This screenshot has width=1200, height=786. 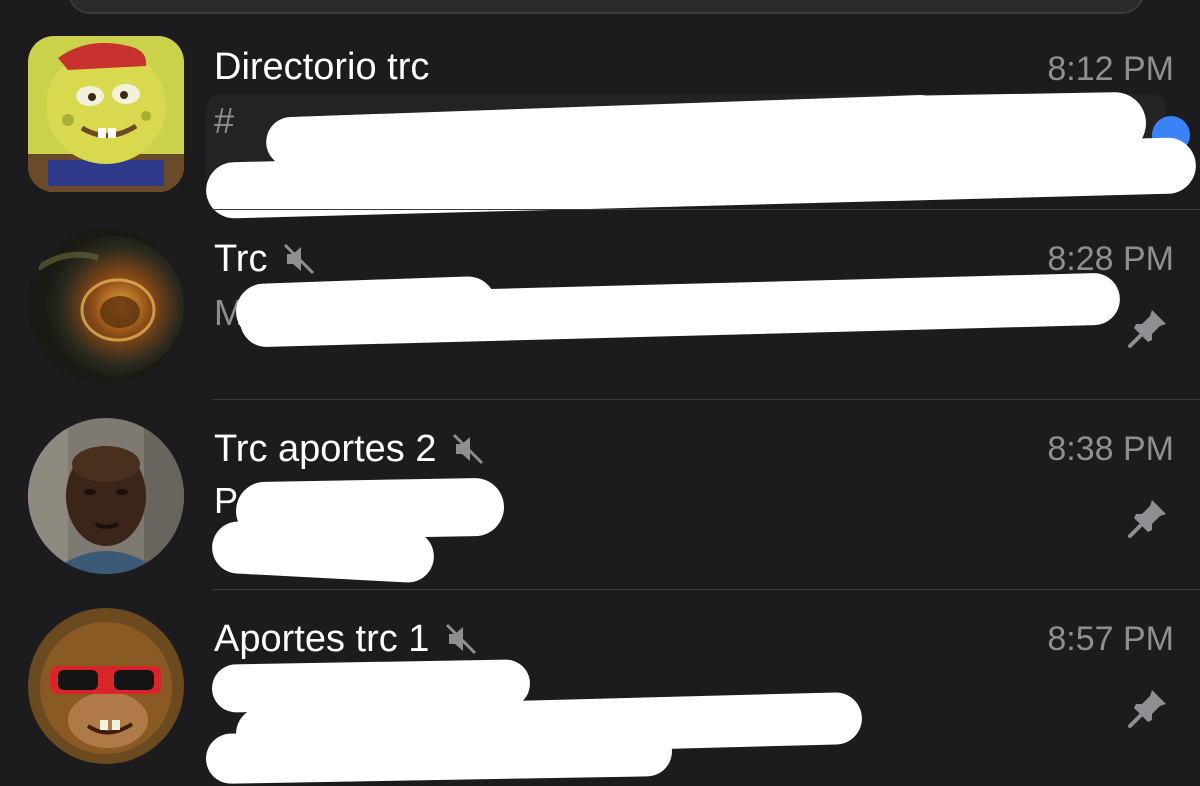 What do you see at coordinates (322, 638) in the screenshot?
I see `chat-title: Aportes trc 1` at bounding box center [322, 638].